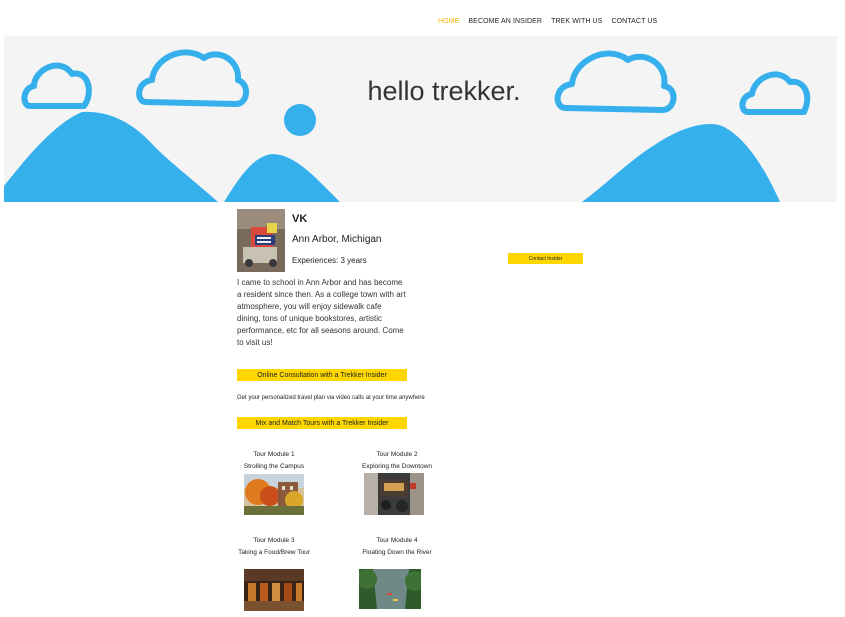  Describe the element at coordinates (444, 91) in the screenshot. I see `hero-title: hello trekker.` at that location.